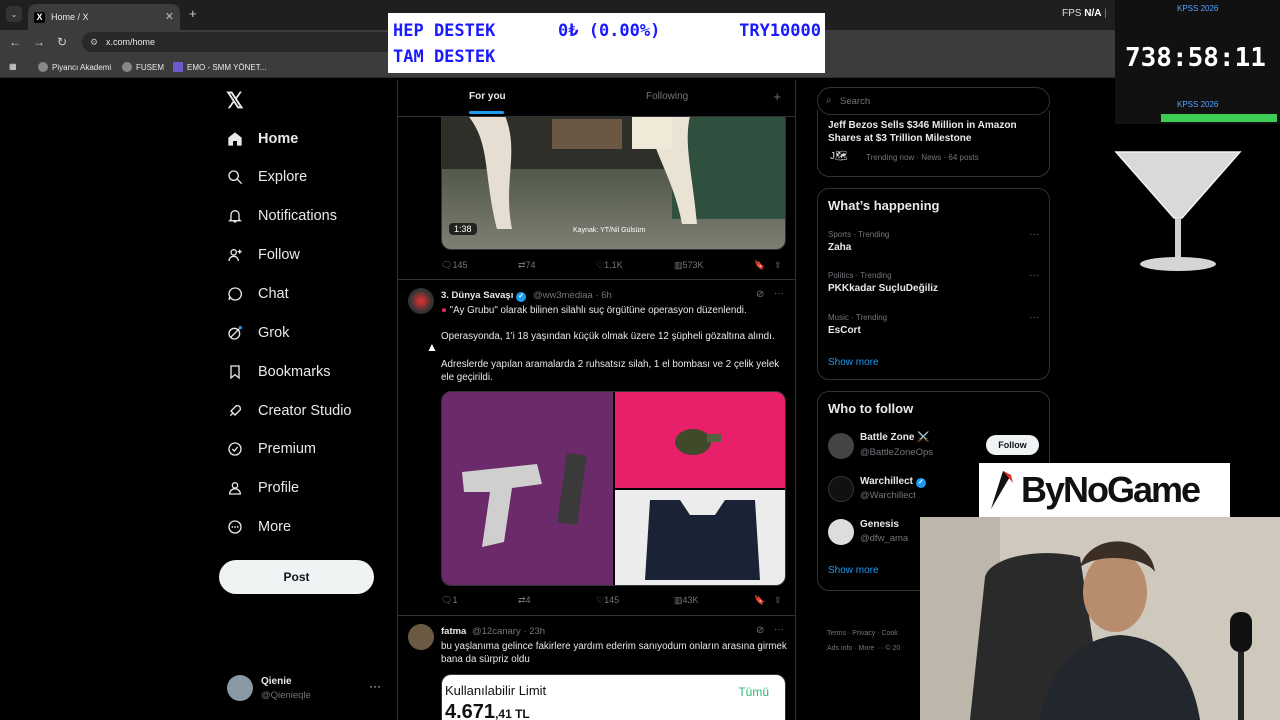 The height and width of the screenshot is (720, 1280). Describe the element at coordinates (884, 538) in the screenshot. I see `follow-handle: @dfw_ama` at that location.